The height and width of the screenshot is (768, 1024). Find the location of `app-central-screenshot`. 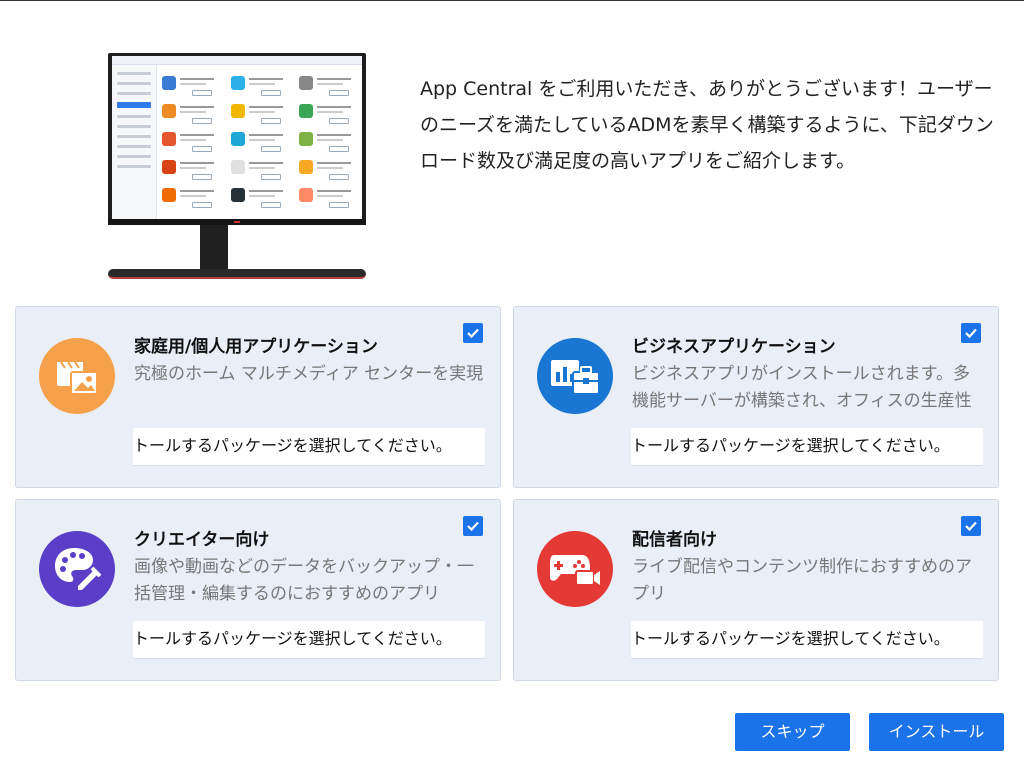

app-central-screenshot is located at coordinates (237, 137).